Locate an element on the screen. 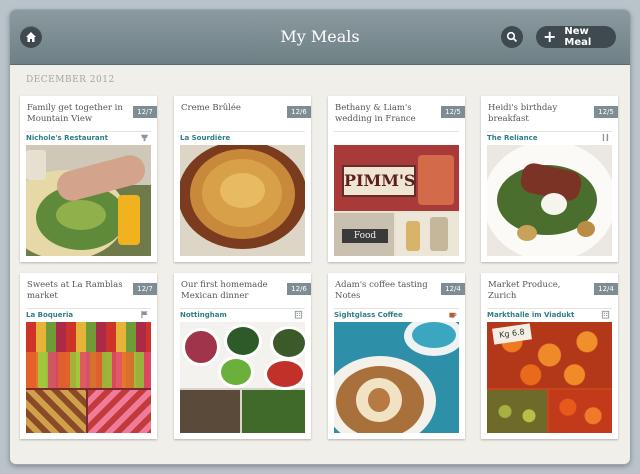 Image resolution: width=640 pixels, height=474 pixels. meal-place: Markthalle im Viadukt is located at coordinates (549, 314).